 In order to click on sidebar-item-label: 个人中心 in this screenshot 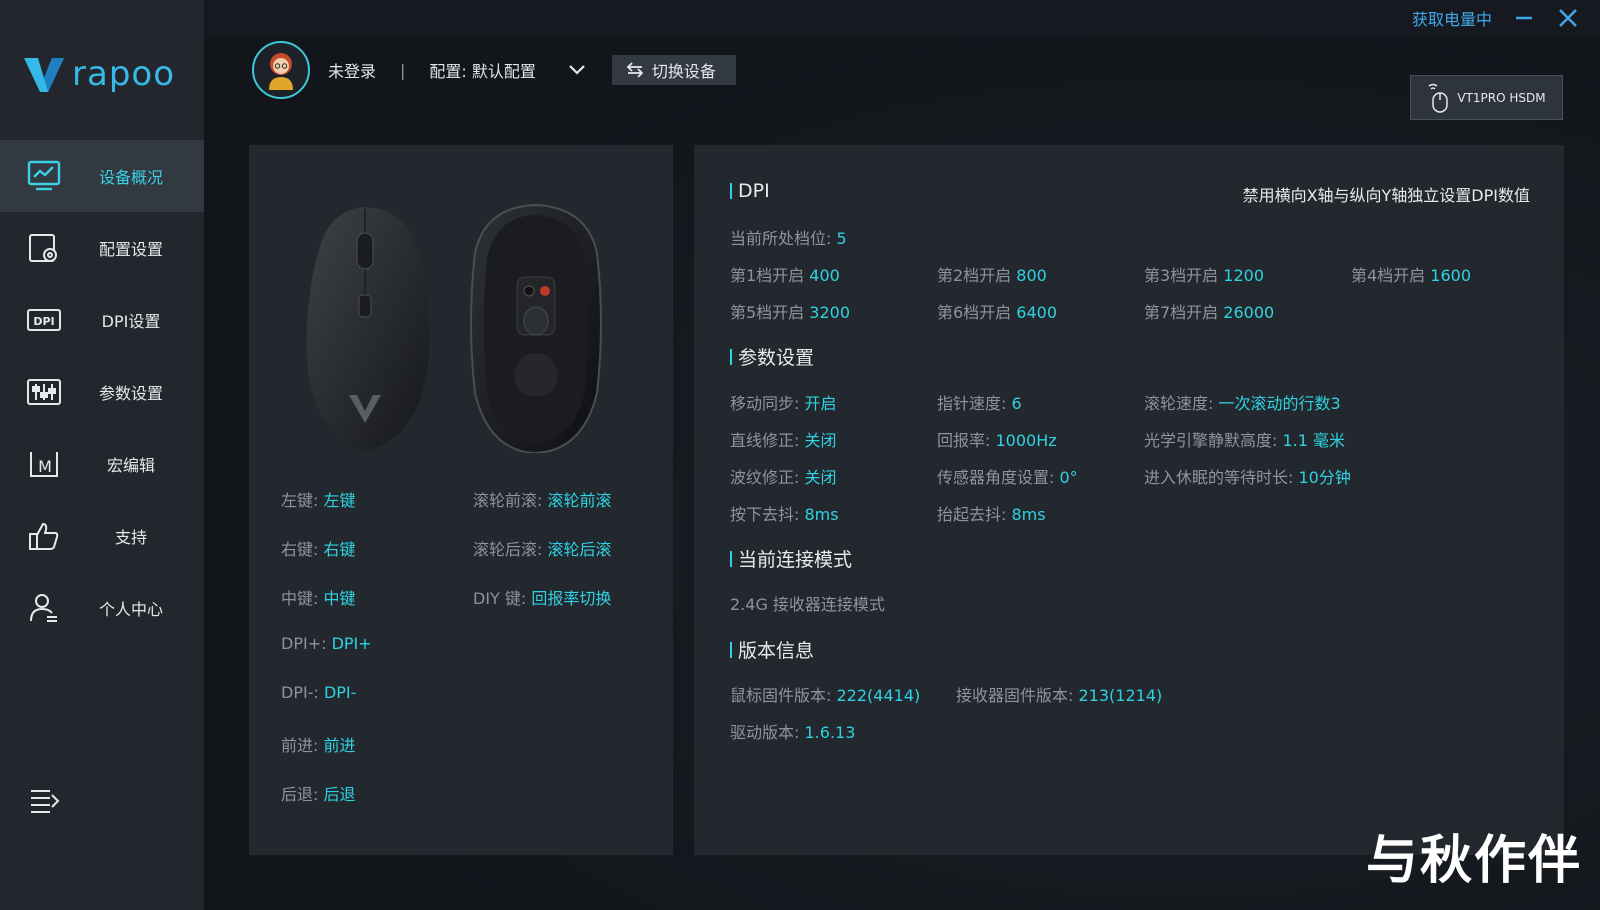, I will do `click(130, 609)`.